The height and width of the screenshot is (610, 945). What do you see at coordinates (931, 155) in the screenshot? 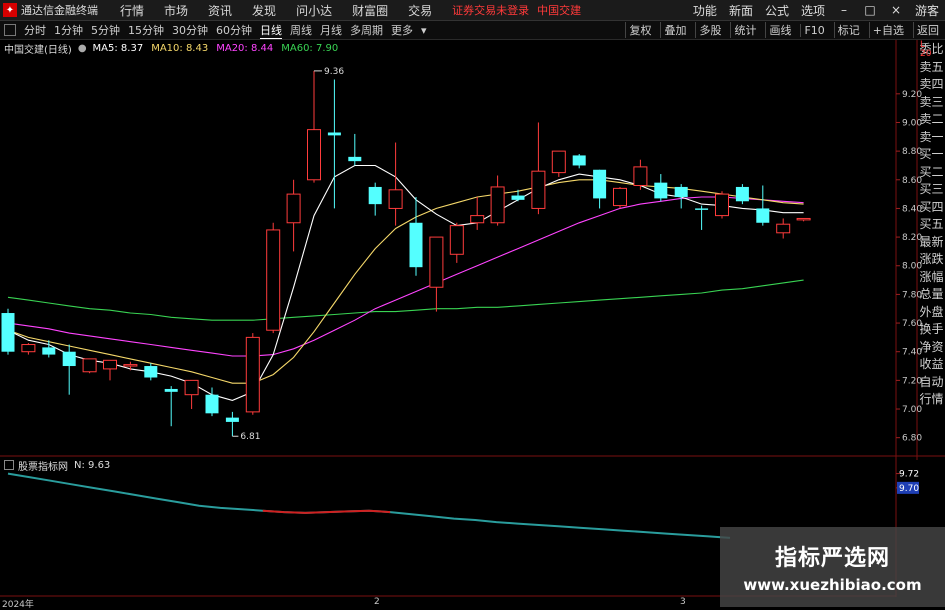
I see `side-buy1: 买一` at bounding box center [931, 155].